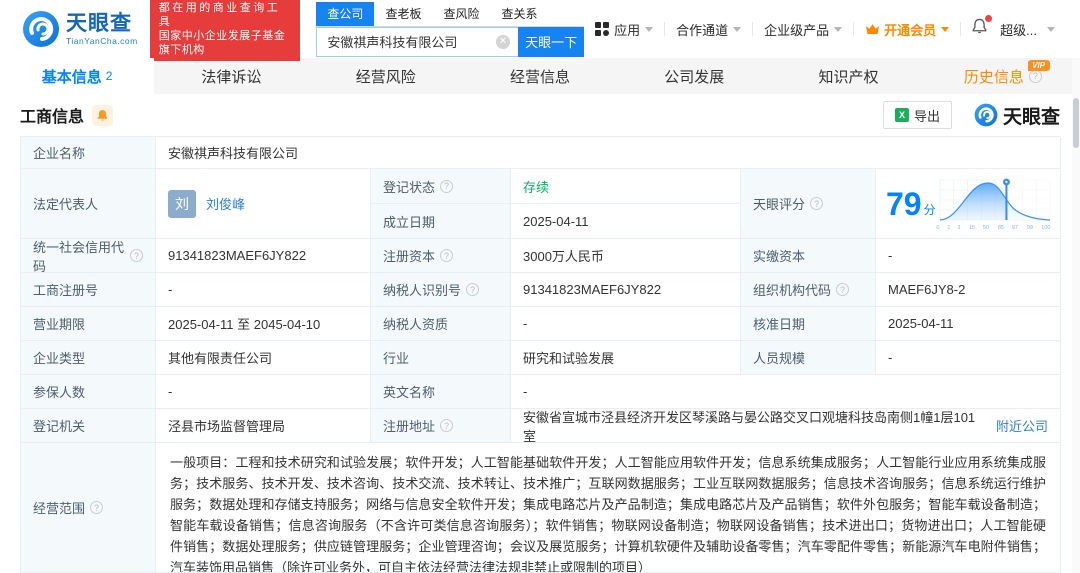  I want to click on bell-icon, so click(102, 115).